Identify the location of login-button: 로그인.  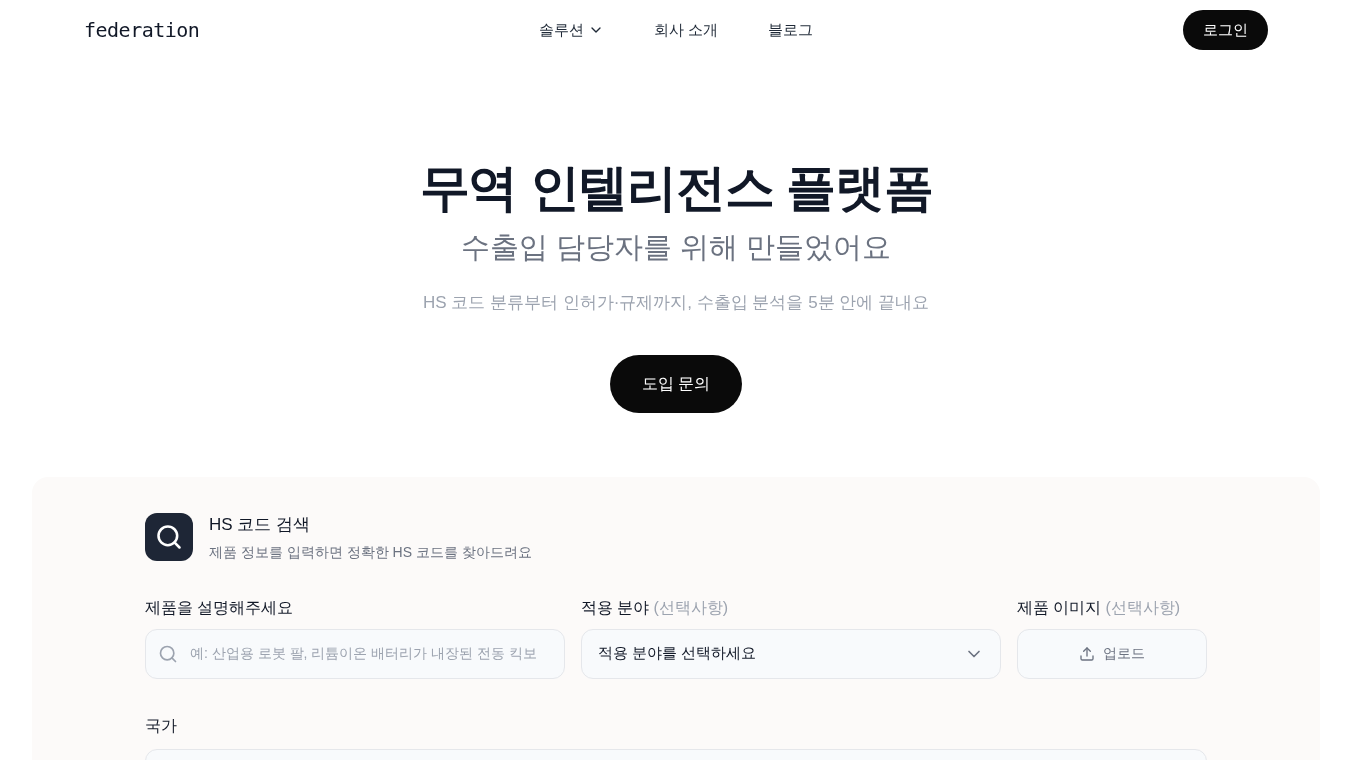
(1225, 30).